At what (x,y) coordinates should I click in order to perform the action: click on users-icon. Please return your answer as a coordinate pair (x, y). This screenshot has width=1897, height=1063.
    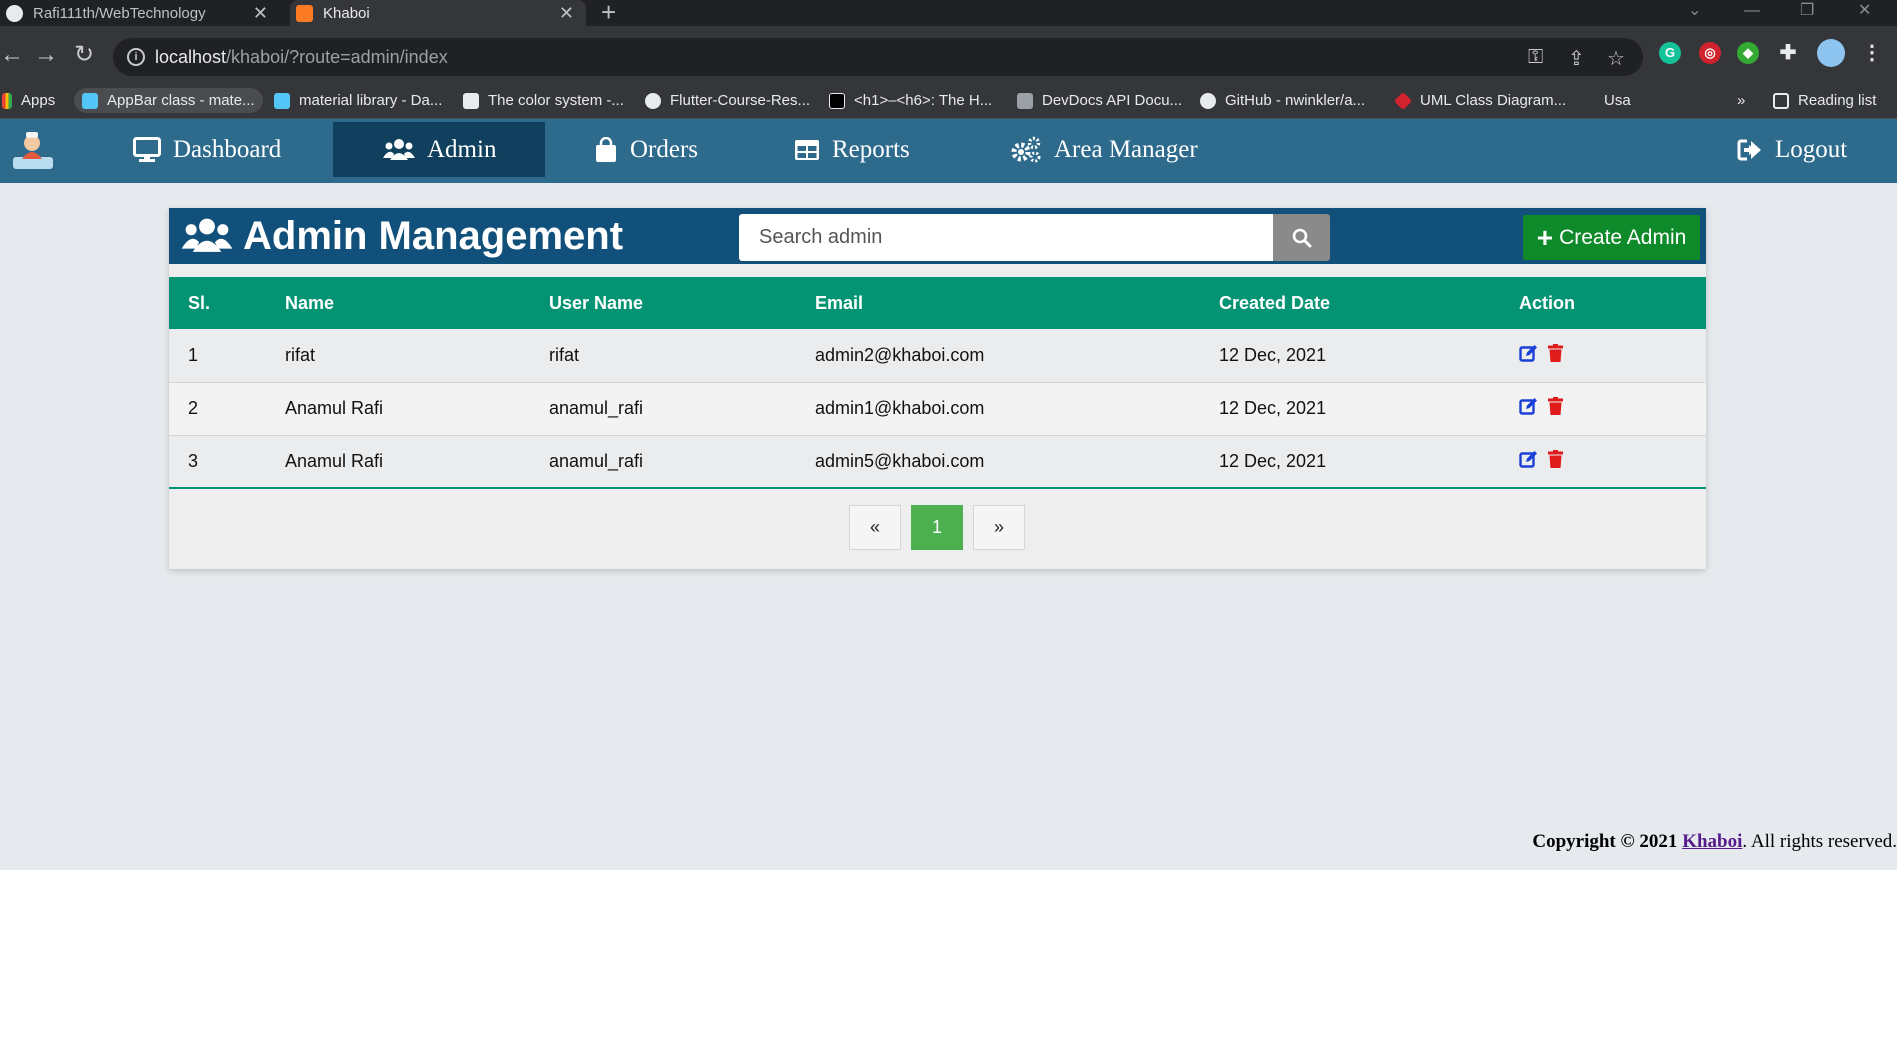
    Looking at the image, I should click on (399, 149).